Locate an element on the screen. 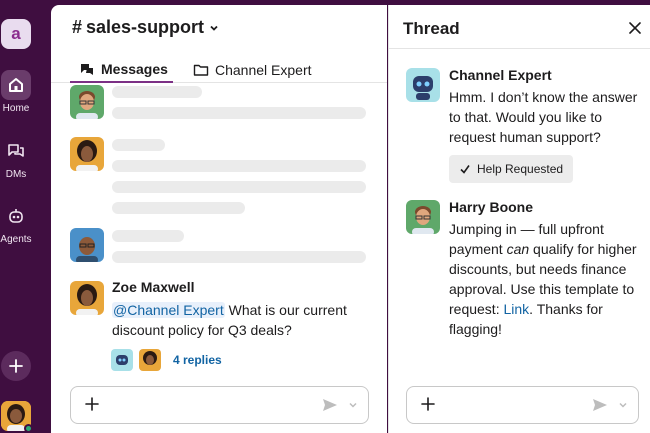 The width and height of the screenshot is (650, 433). message-text: flagging! is located at coordinates (475, 329).